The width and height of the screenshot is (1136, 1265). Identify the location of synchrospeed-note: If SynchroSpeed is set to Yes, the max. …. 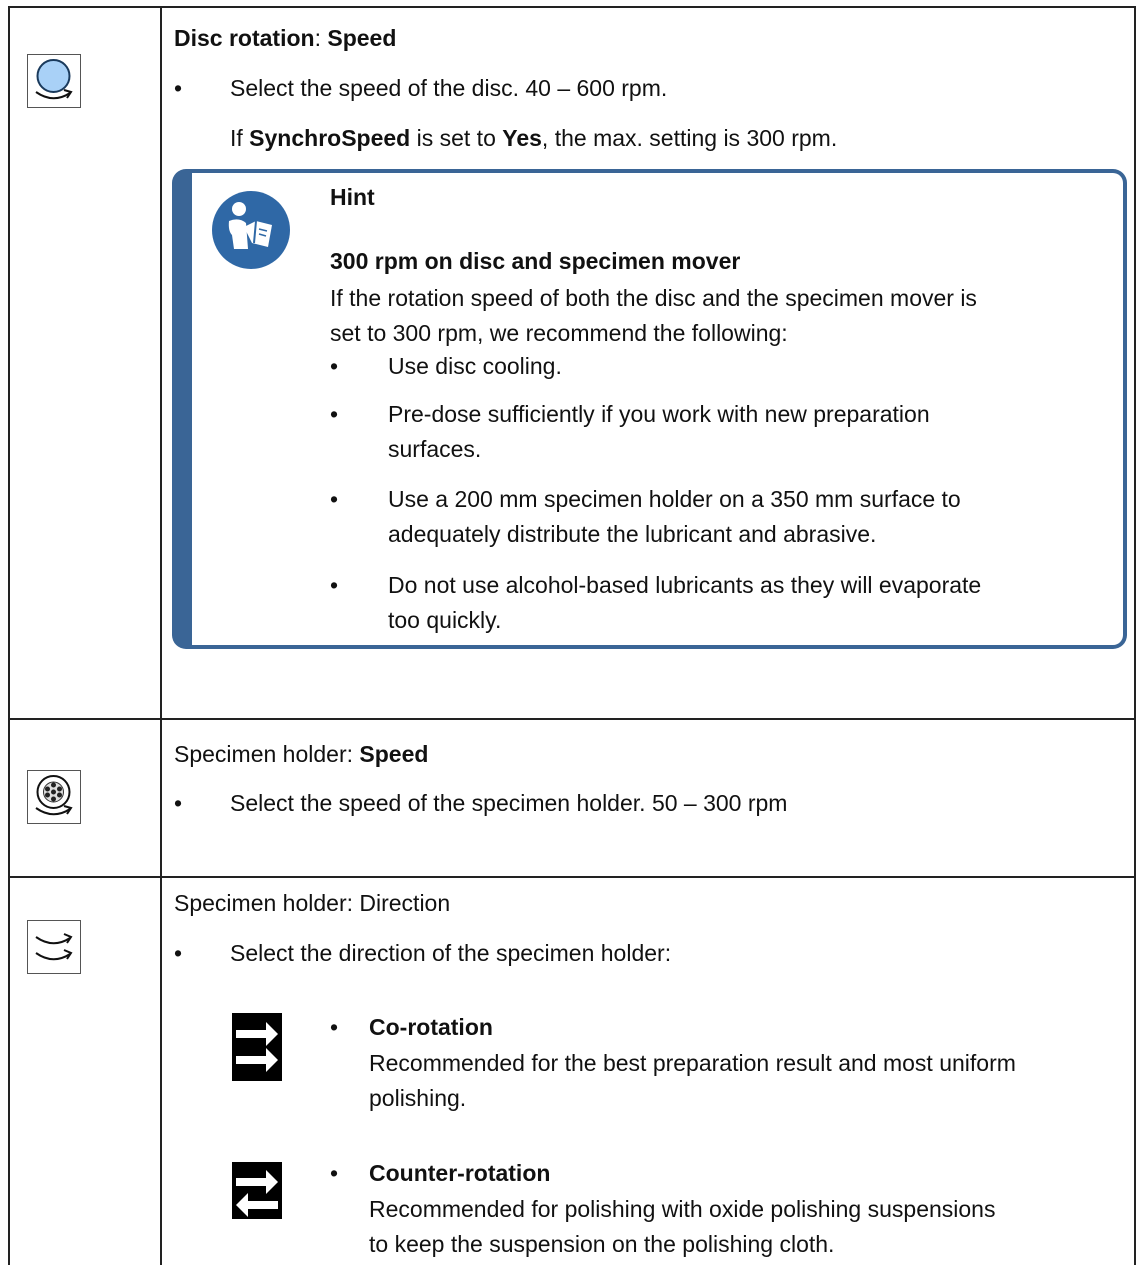
(534, 138).